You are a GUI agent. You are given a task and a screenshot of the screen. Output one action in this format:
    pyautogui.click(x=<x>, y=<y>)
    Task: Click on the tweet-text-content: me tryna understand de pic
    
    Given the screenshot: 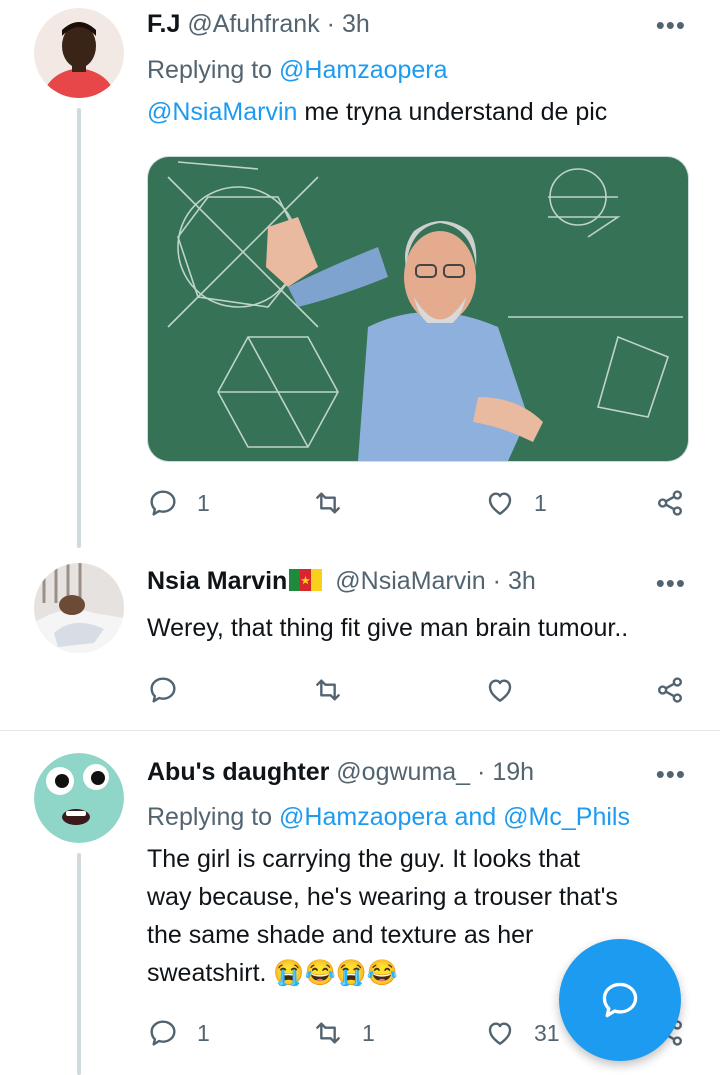 What is the action you would take?
    pyautogui.click(x=452, y=112)
    